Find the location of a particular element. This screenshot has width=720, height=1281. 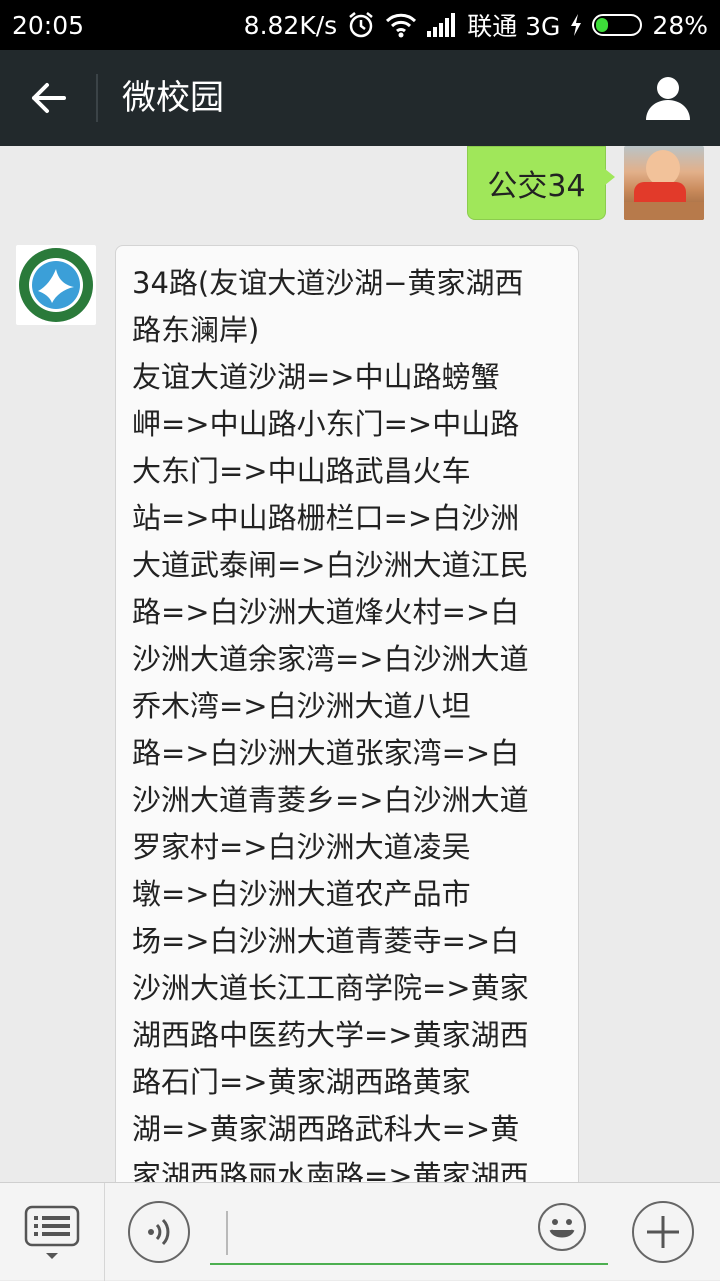

emoji-button is located at coordinates (562, 1227).